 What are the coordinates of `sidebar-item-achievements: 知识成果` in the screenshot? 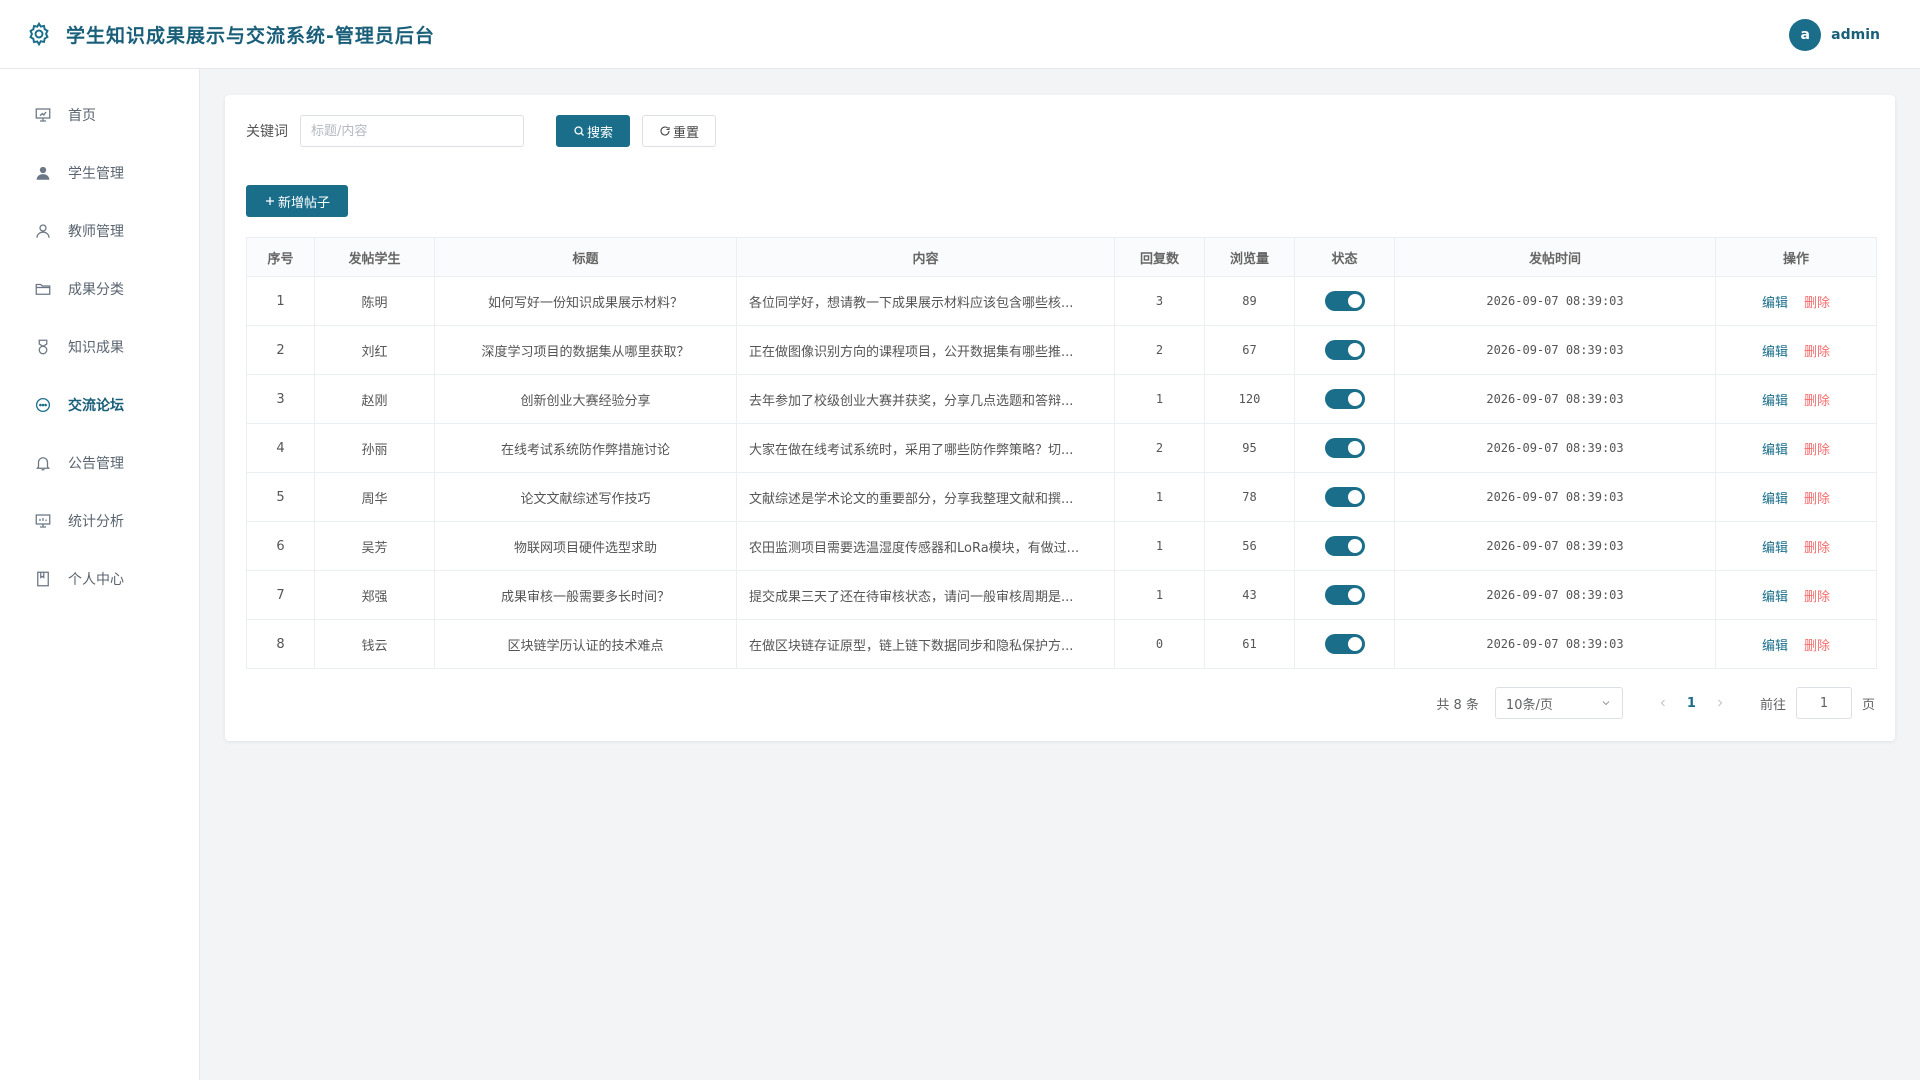 It's located at (99, 347).